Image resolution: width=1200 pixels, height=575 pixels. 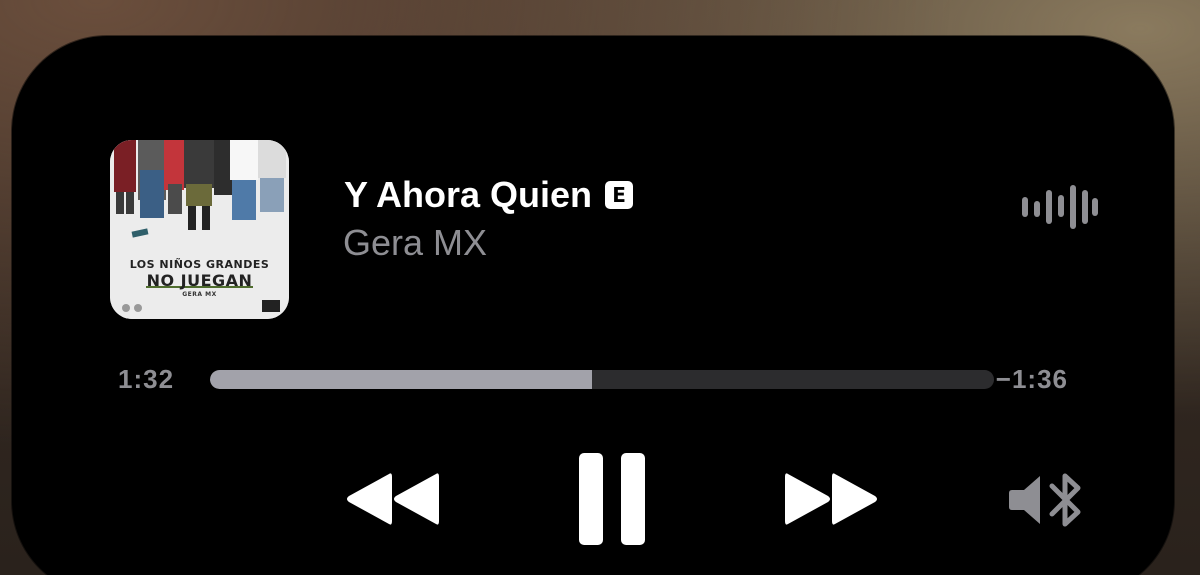 What do you see at coordinates (602, 379) in the screenshot?
I see `progress-bar` at bounding box center [602, 379].